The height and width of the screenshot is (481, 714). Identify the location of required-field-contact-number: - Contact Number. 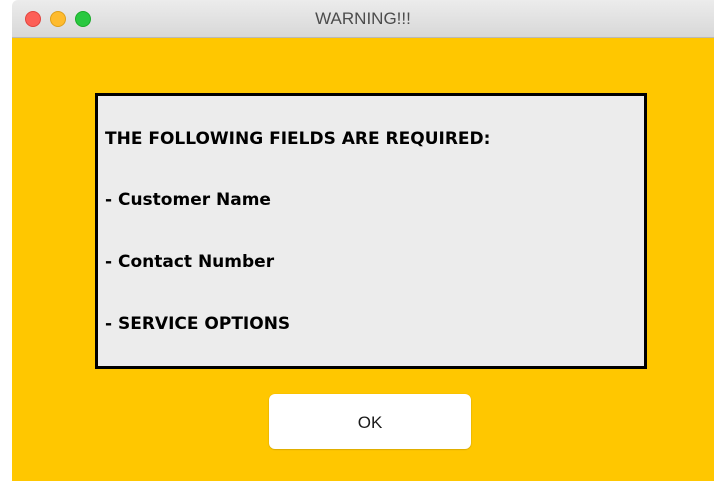
(190, 262).